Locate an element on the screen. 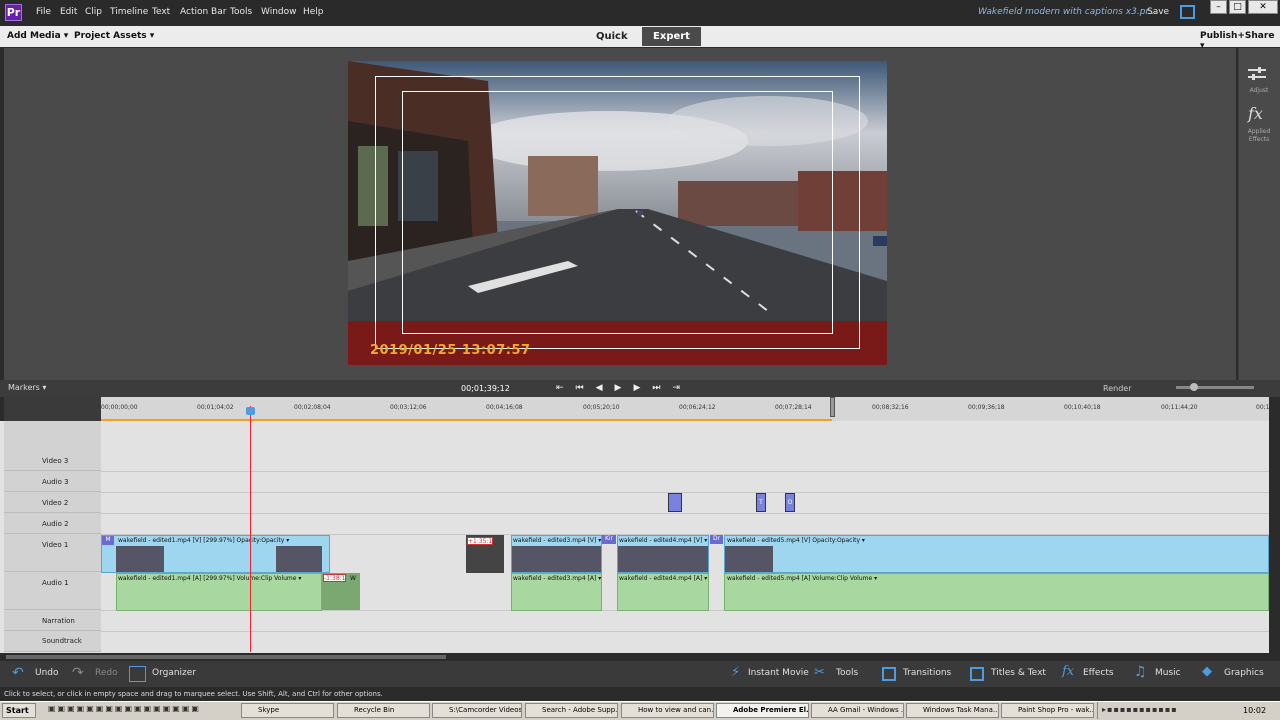  track-name: Audio 3 is located at coordinates (55, 482).